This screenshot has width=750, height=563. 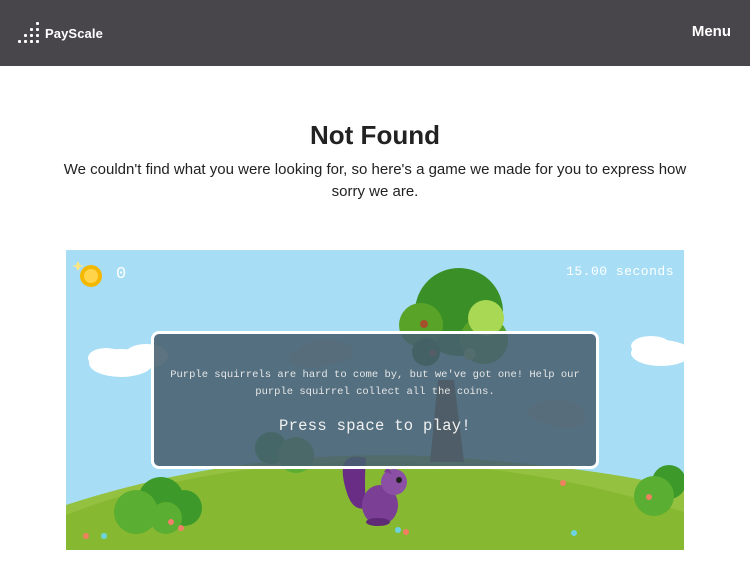 What do you see at coordinates (121, 274) in the screenshot?
I see `coin-count: 0` at bounding box center [121, 274].